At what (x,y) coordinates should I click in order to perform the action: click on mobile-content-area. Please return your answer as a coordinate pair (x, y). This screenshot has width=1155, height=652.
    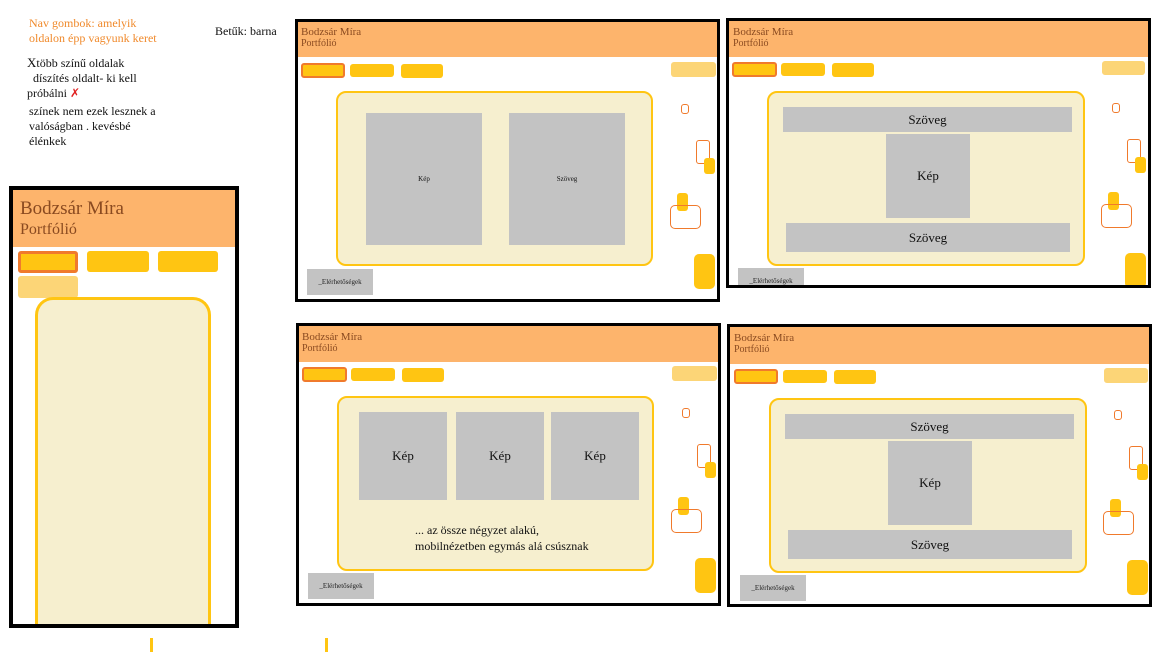
    Looking at the image, I should click on (123, 460).